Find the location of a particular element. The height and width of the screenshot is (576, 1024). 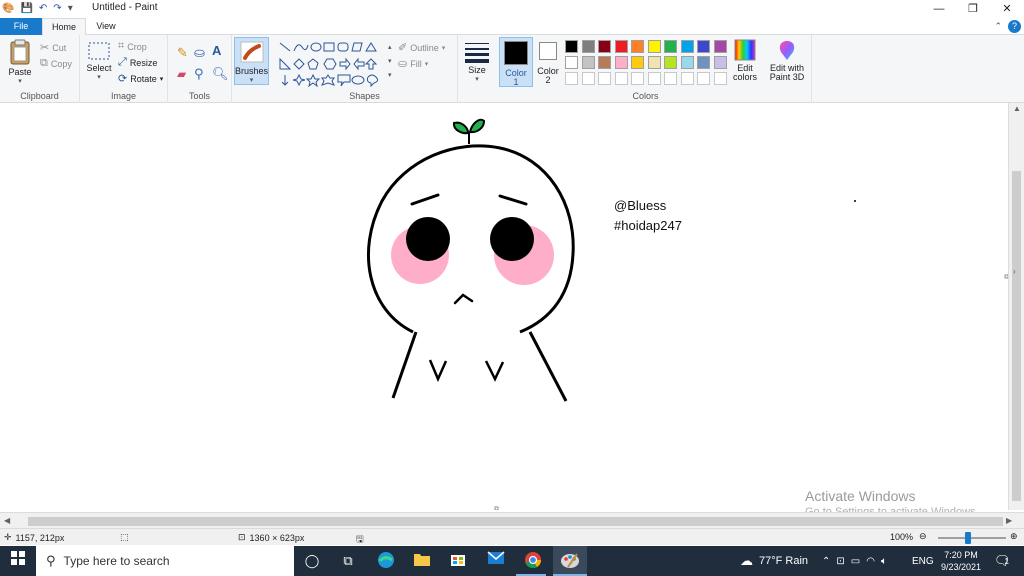

color-picker-icon: ⚲ is located at coordinates (199, 74).